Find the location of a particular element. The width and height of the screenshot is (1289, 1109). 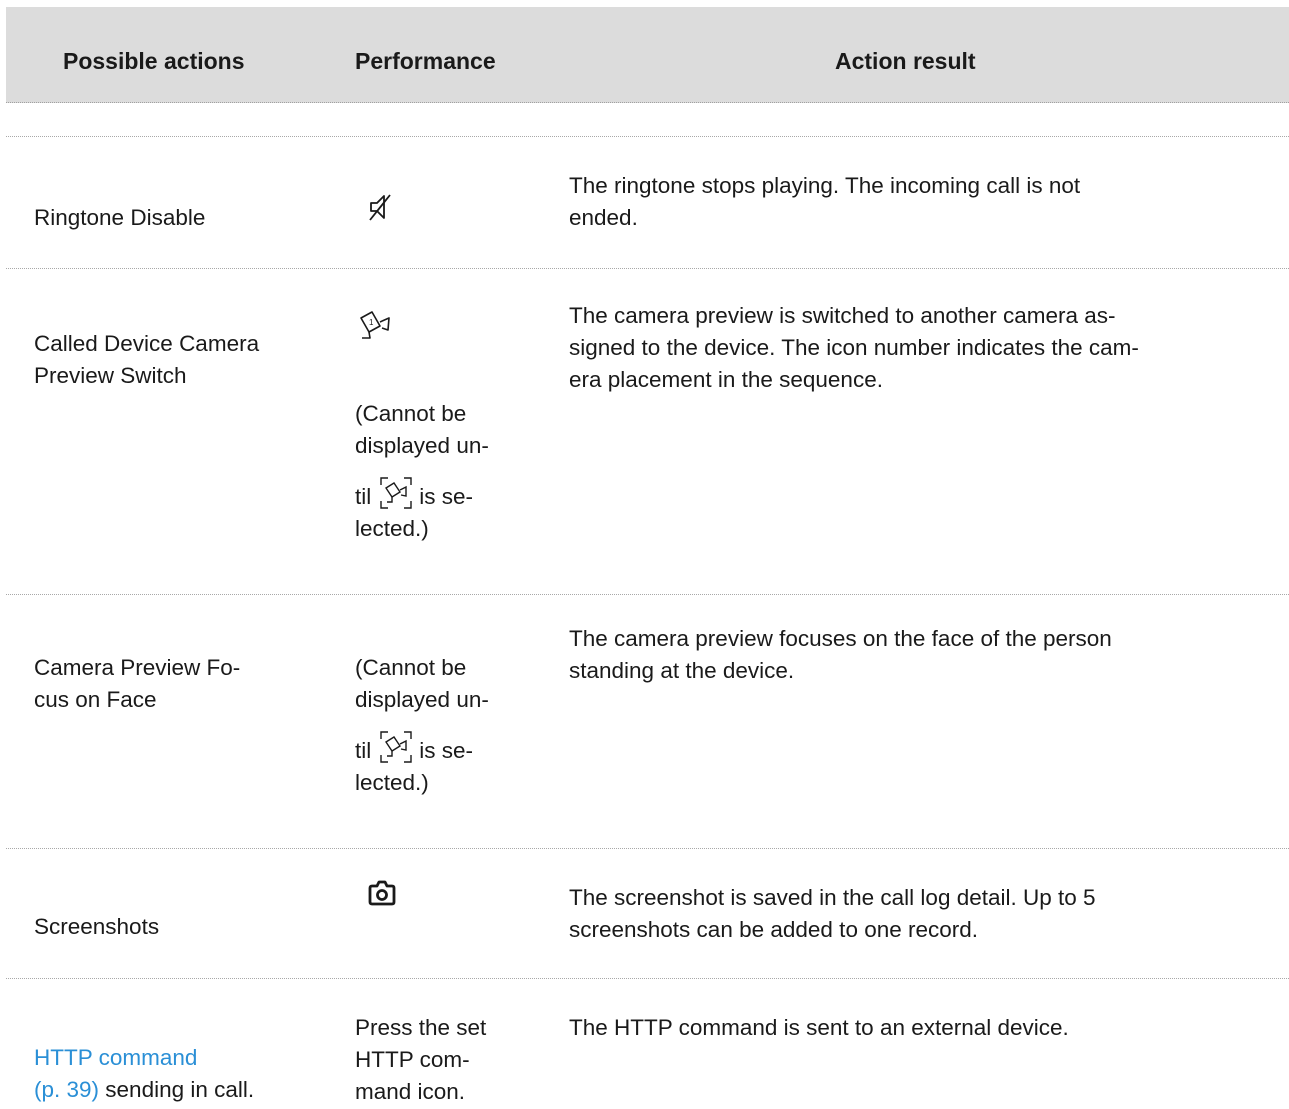

http-command-link: HTTP command is located at coordinates (115, 1057).